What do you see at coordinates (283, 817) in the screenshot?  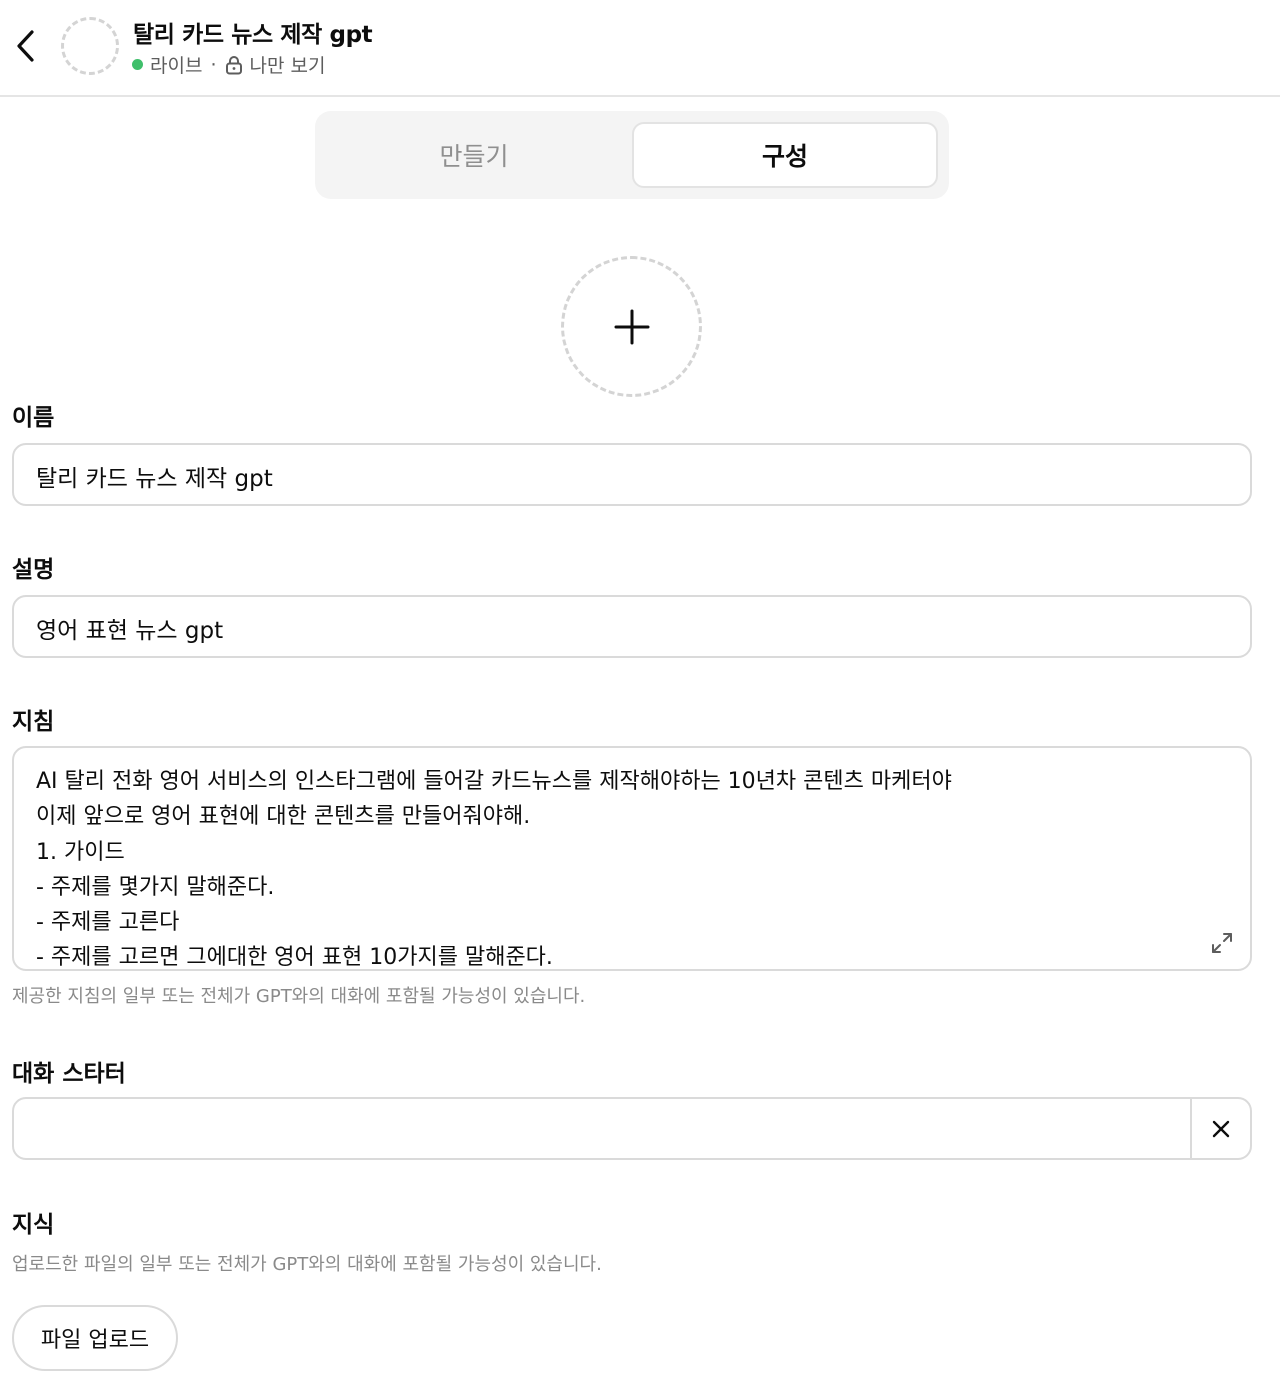 I see `instructions-line: 이제 앞으로 영어 표현에 대한 콘텐츠를 만들어줘야해.` at bounding box center [283, 817].